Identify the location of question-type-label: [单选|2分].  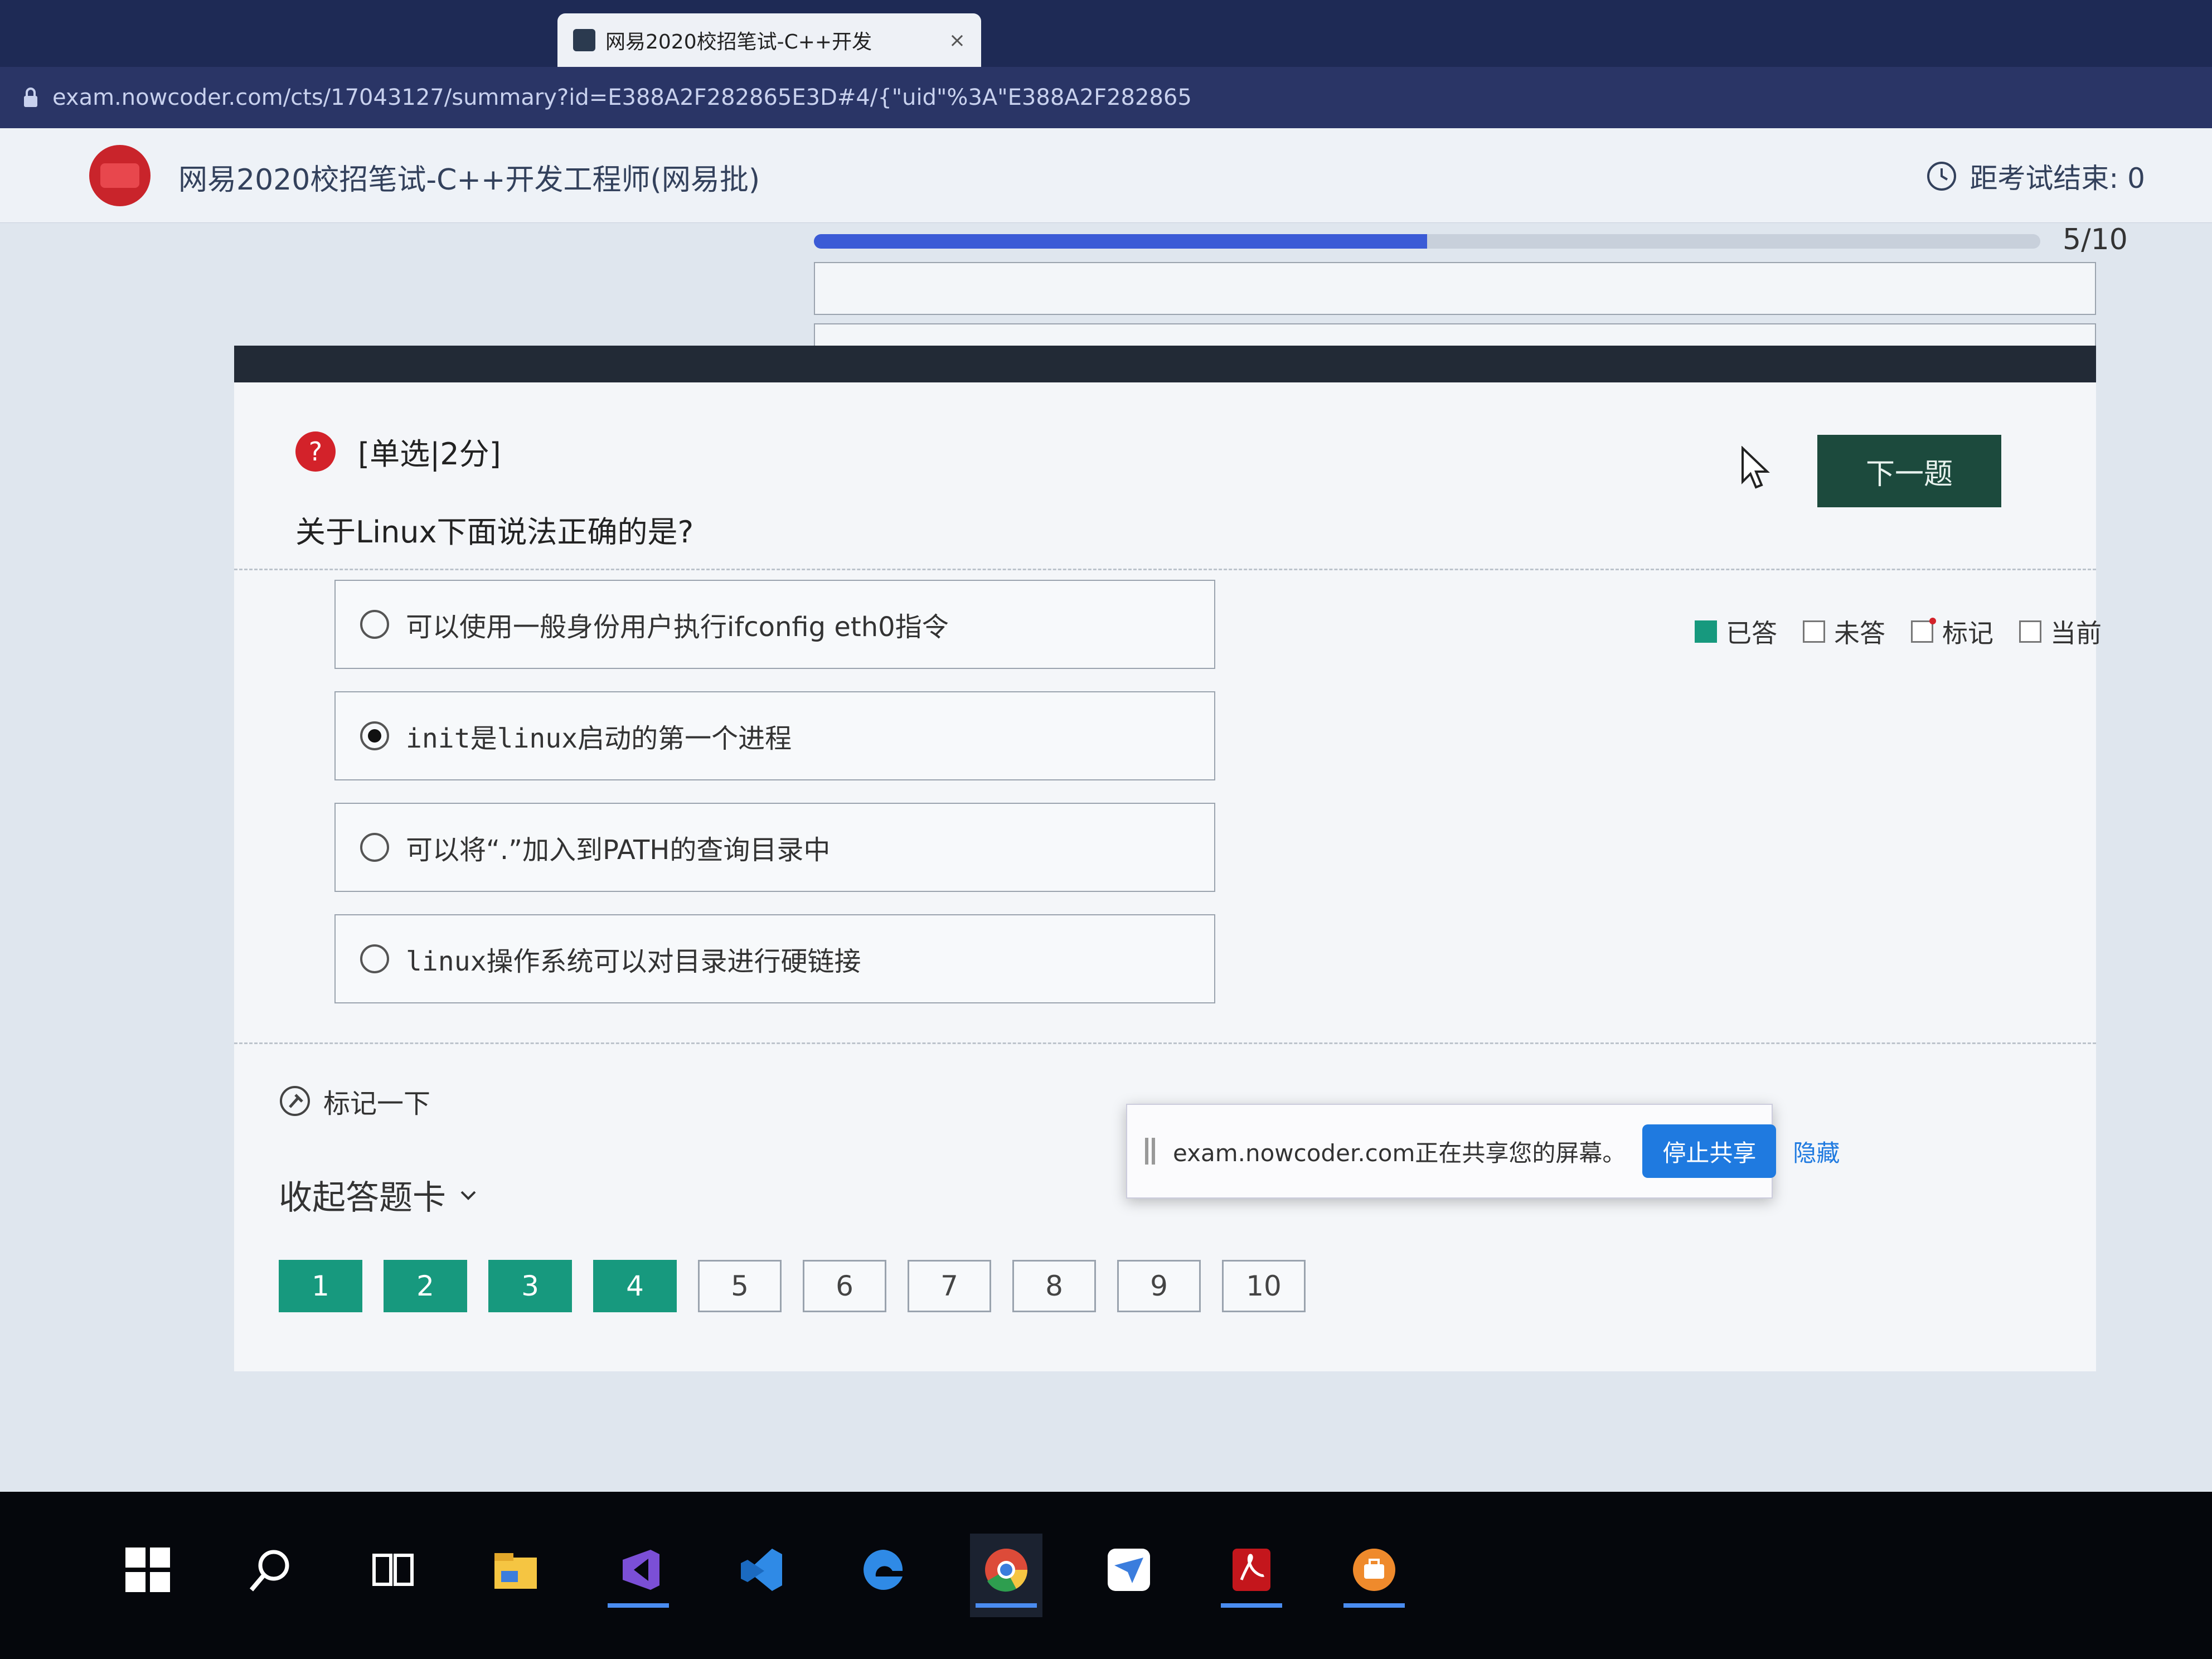
(429, 454).